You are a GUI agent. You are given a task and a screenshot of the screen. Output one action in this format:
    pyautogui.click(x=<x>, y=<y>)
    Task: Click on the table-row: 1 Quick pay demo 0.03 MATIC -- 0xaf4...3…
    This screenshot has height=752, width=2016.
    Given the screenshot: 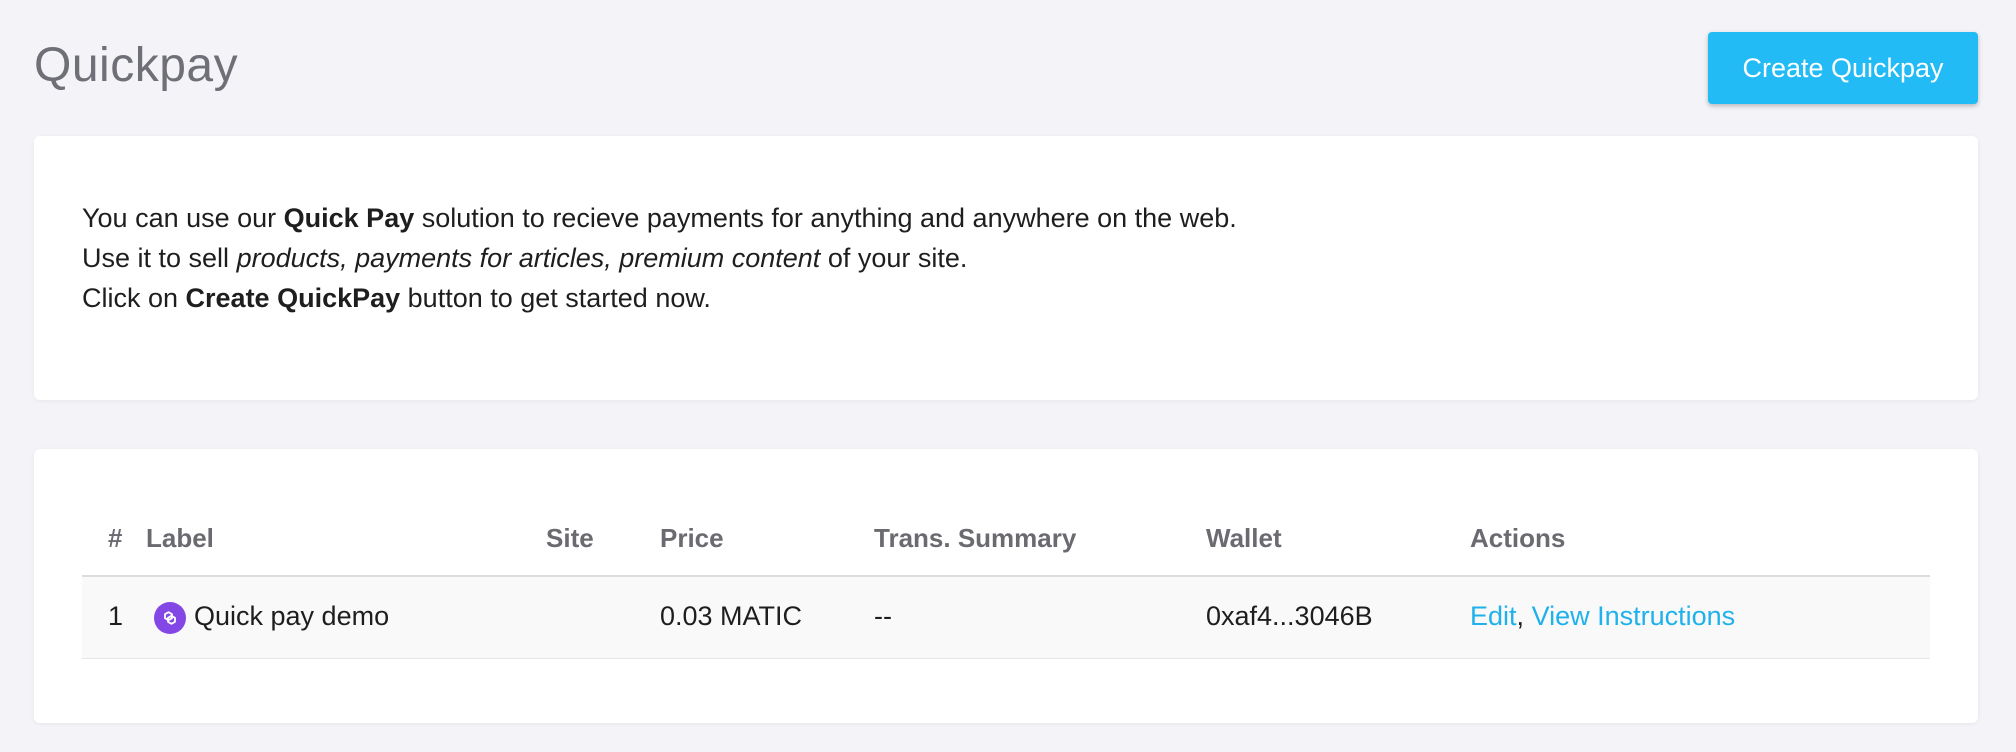 What is the action you would take?
    pyautogui.click(x=1006, y=618)
    